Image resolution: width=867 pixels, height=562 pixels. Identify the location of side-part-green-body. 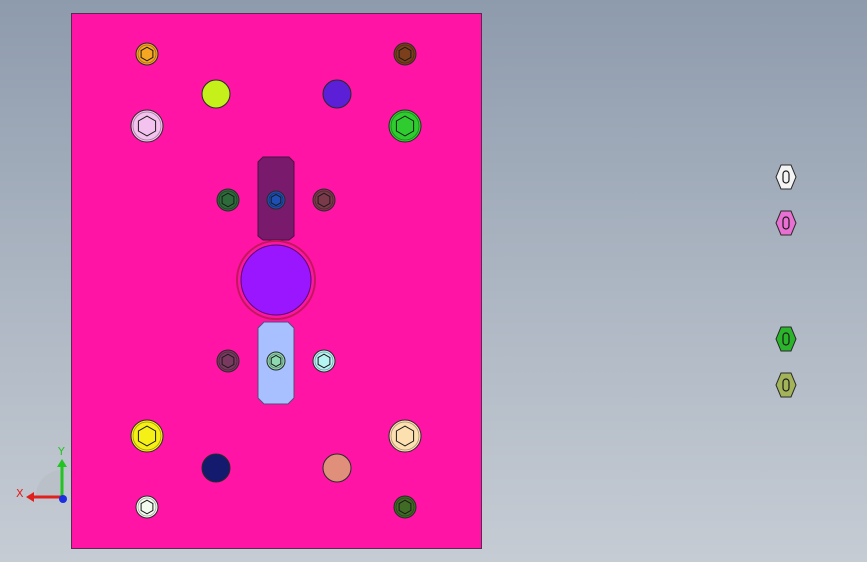
(786, 339).